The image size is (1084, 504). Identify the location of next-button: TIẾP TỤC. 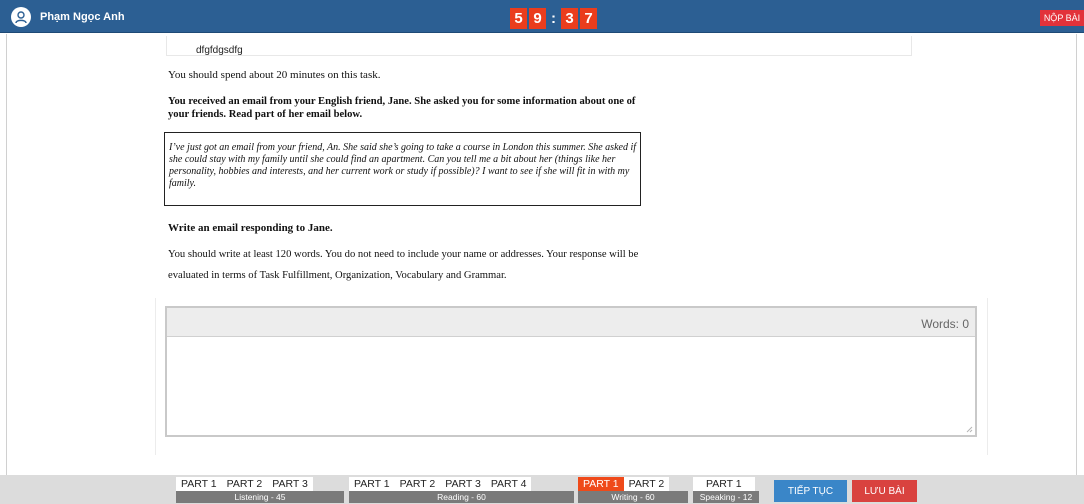
(810, 491).